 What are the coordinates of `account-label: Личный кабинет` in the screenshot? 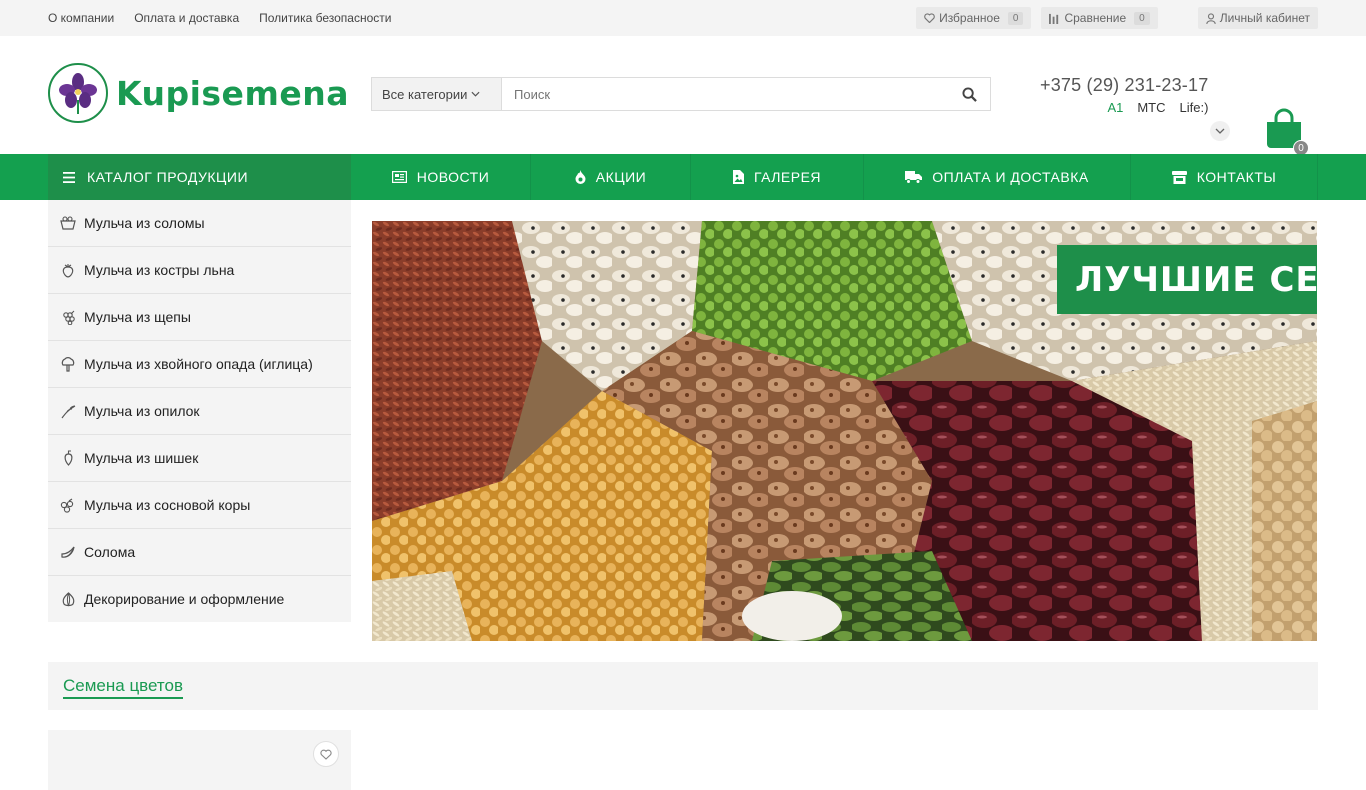 It's located at (1264, 18).